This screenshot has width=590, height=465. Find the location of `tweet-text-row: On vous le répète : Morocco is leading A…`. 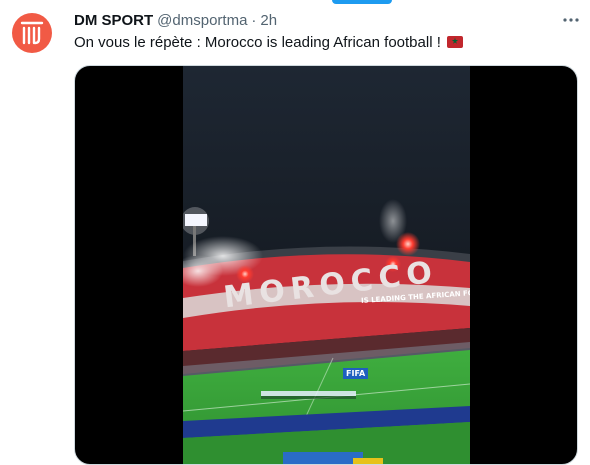

tweet-text-row: On vous le répète : Morocco is leading A… is located at coordinates (269, 43).